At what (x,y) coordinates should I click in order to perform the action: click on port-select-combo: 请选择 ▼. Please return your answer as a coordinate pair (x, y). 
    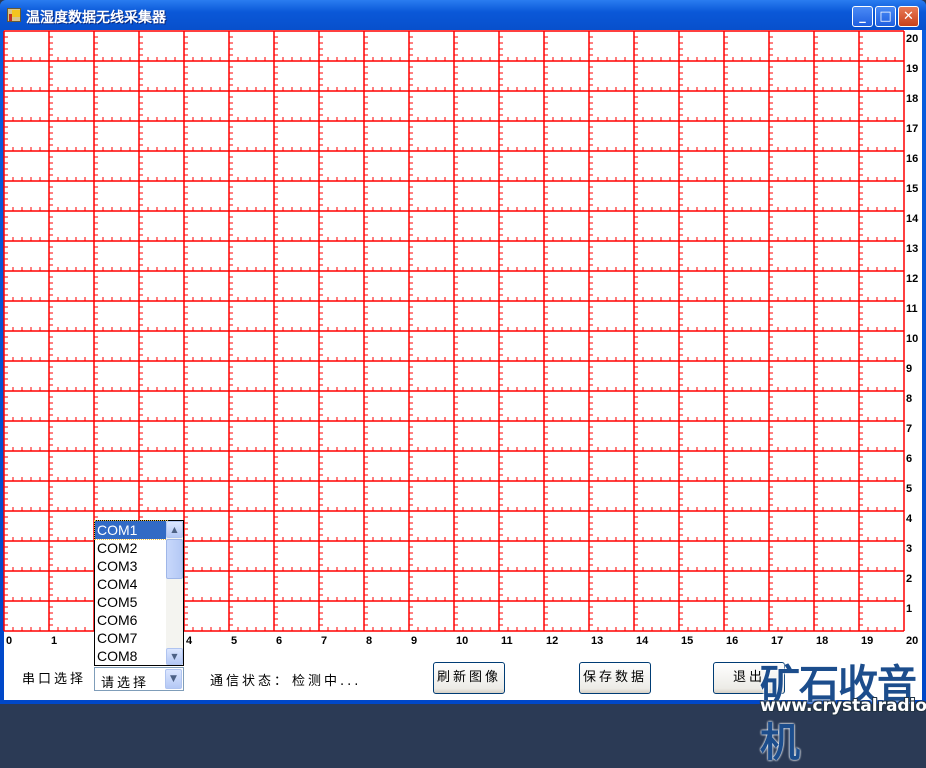
    Looking at the image, I should click on (139, 679).